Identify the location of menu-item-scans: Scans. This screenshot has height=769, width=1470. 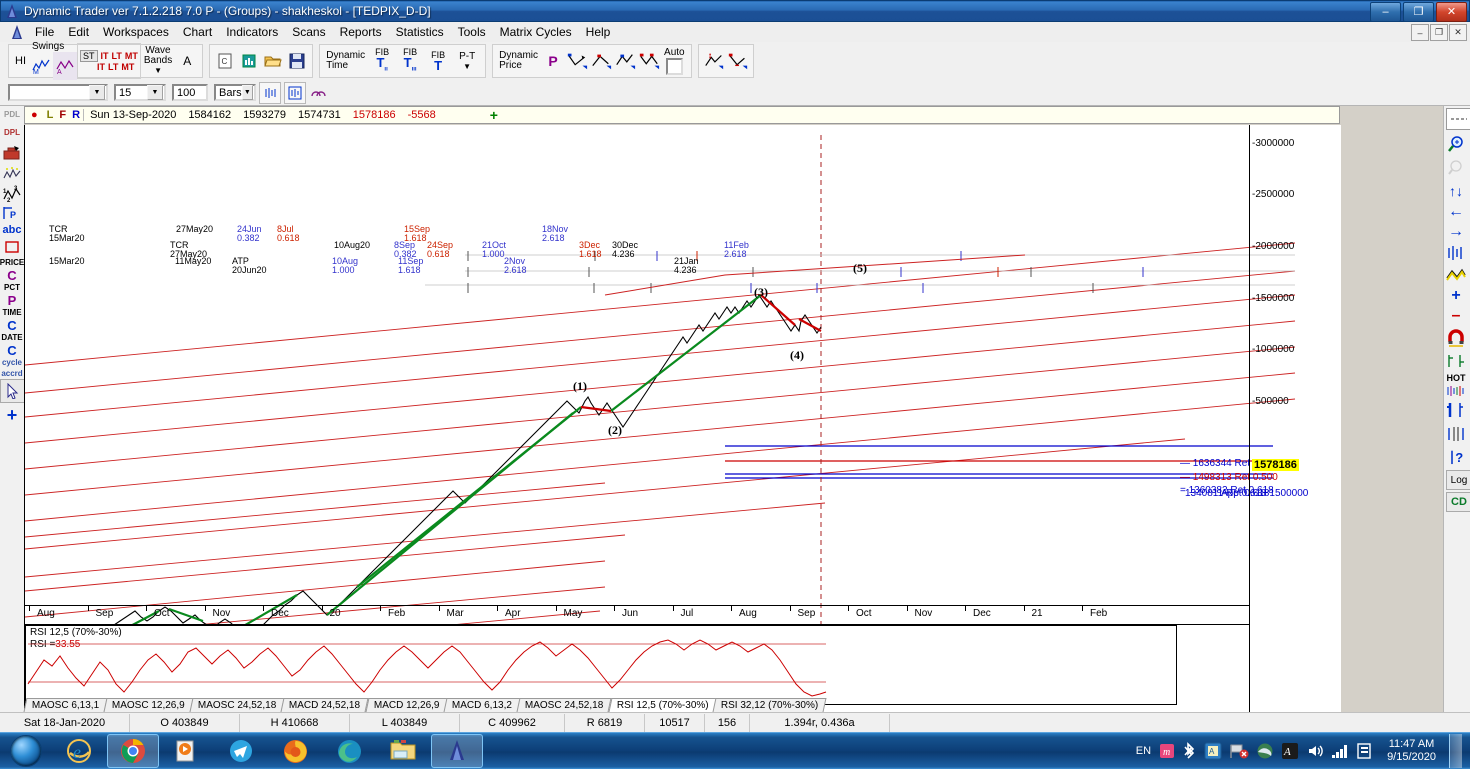
(308, 32).